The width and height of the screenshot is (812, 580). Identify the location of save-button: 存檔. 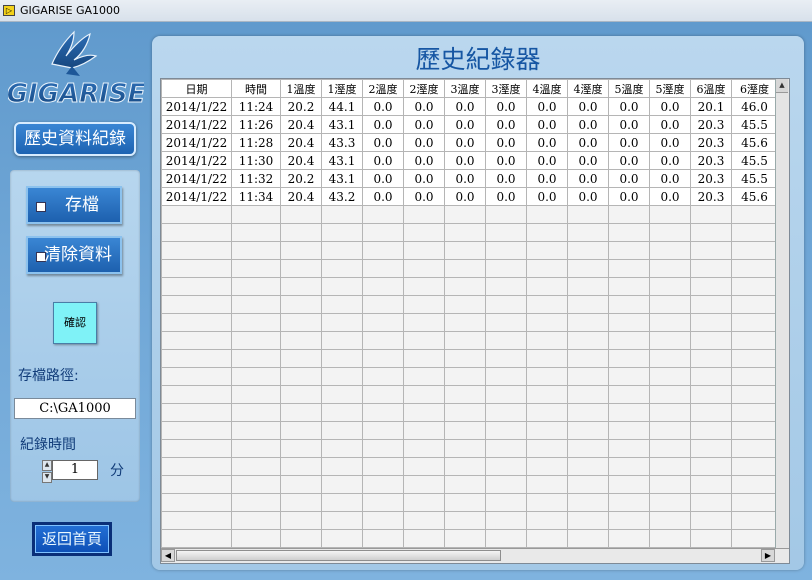
(74, 205).